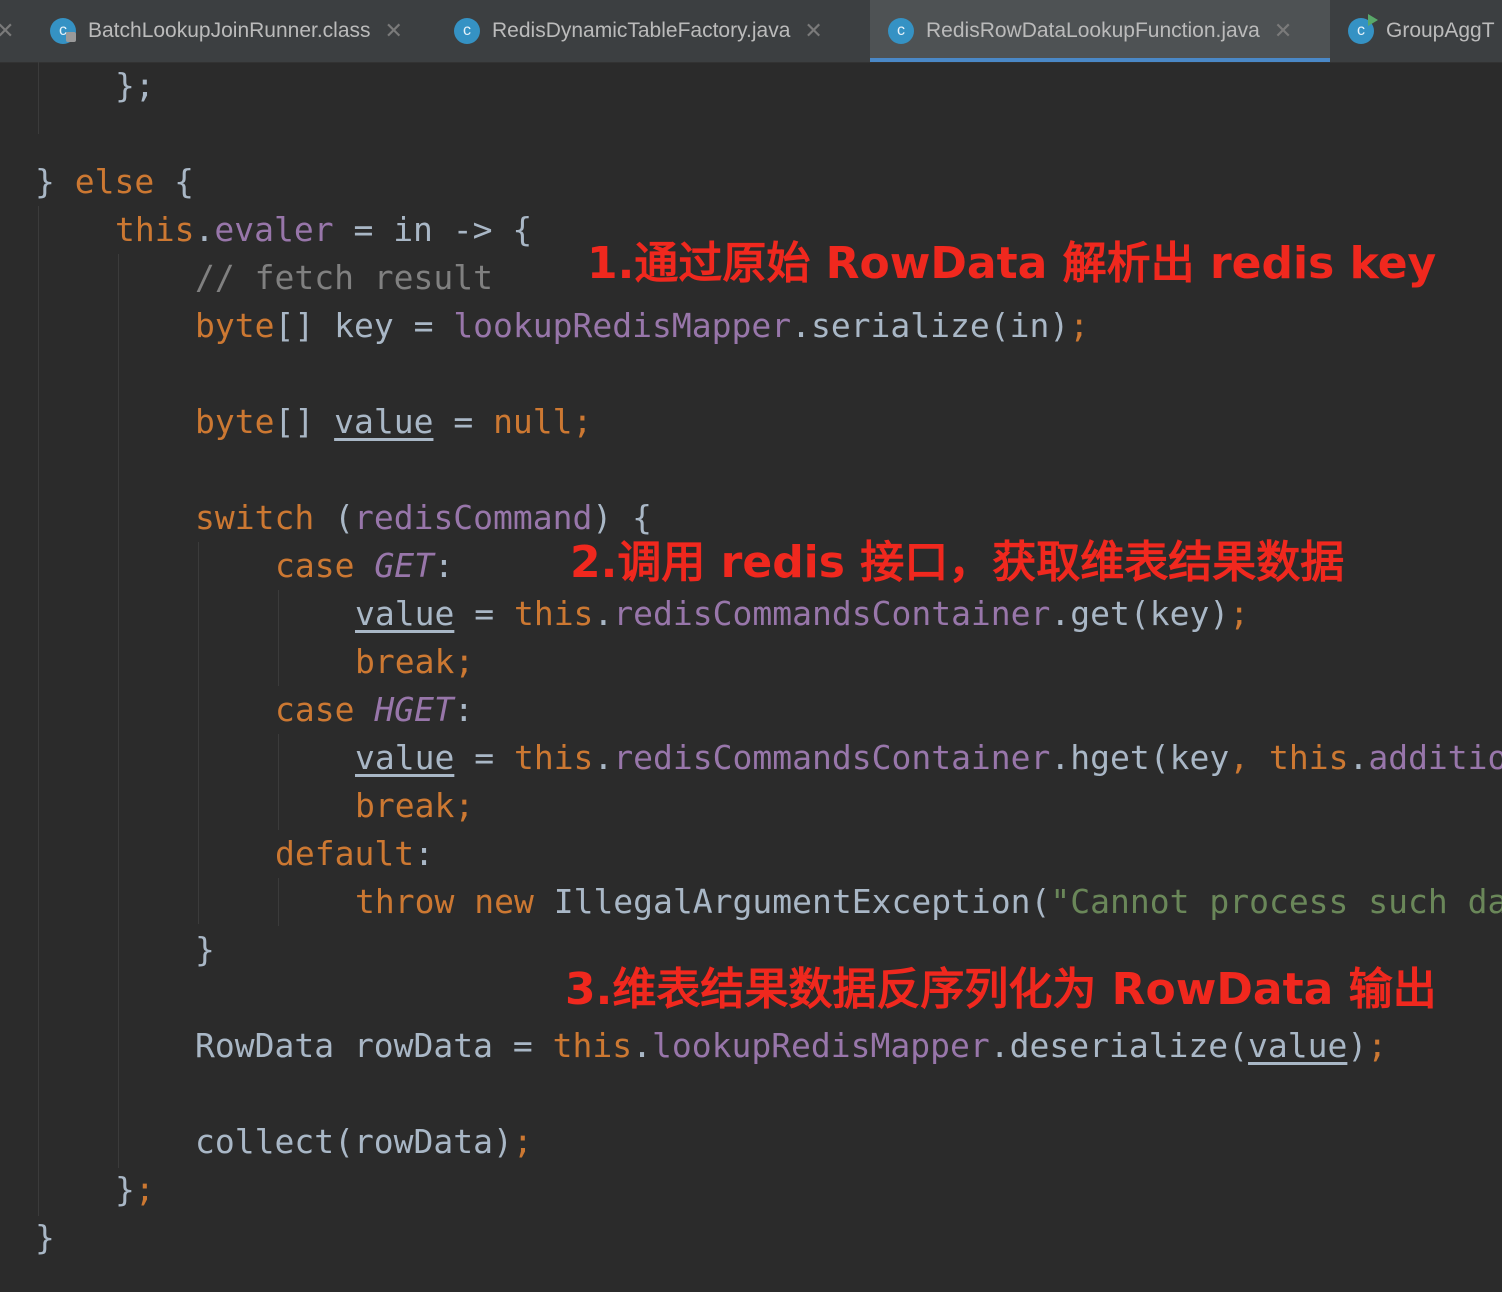 Image resolution: width=1502 pixels, height=1292 pixels. Describe the element at coordinates (1001, 989) in the screenshot. I see `annotation-step3: 3.维表结果数据反序列化为 RowData 输出` at that location.